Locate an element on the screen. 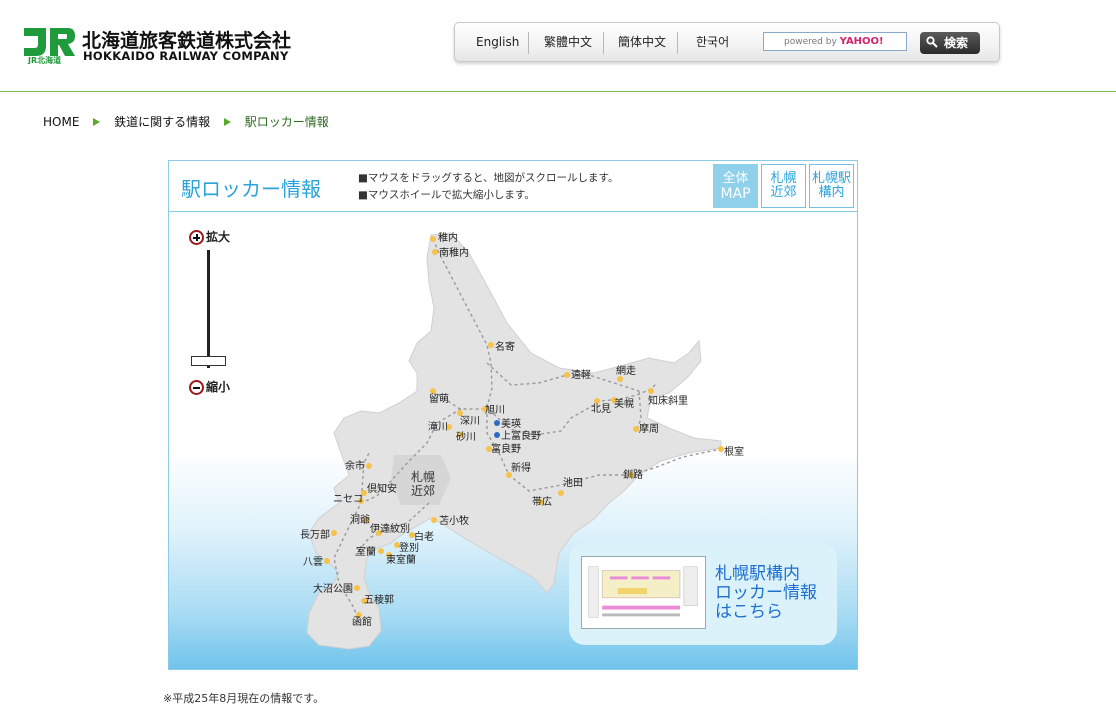  station-kutchan: 倶知安 is located at coordinates (382, 488).